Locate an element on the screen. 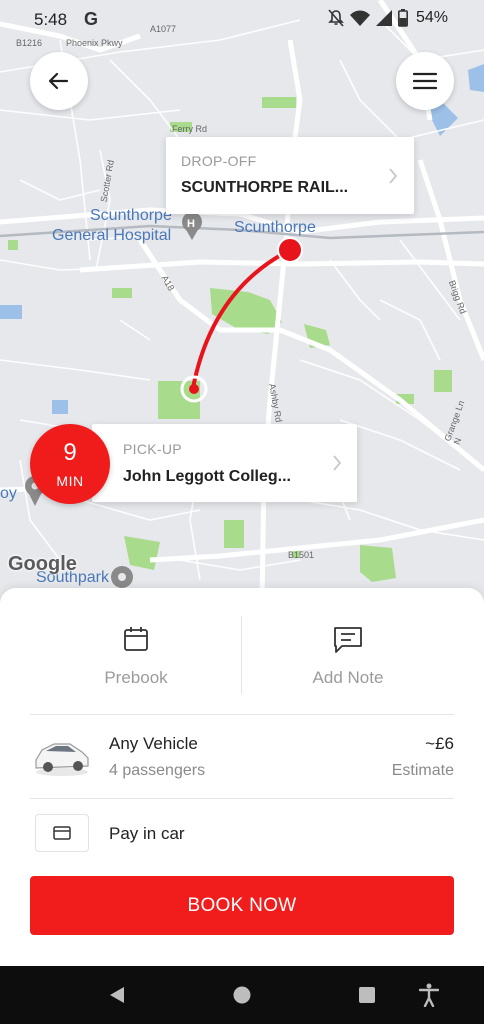 The width and height of the screenshot is (484, 1024). car-icon is located at coordinates (62, 759).